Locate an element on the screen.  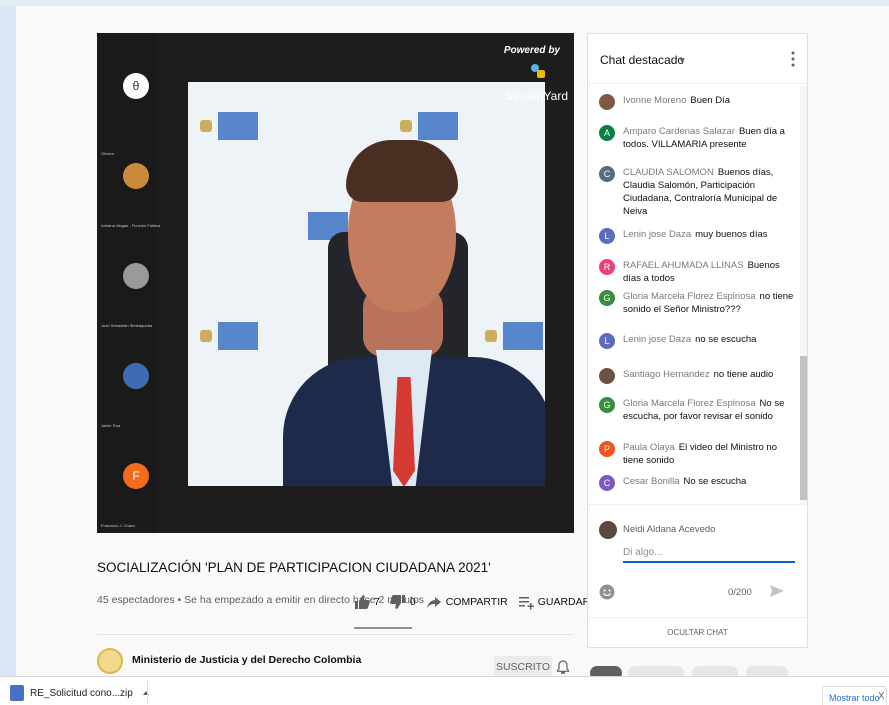
download-item: RE_Solicitud cono...zip is located at coordinates (79, 693).